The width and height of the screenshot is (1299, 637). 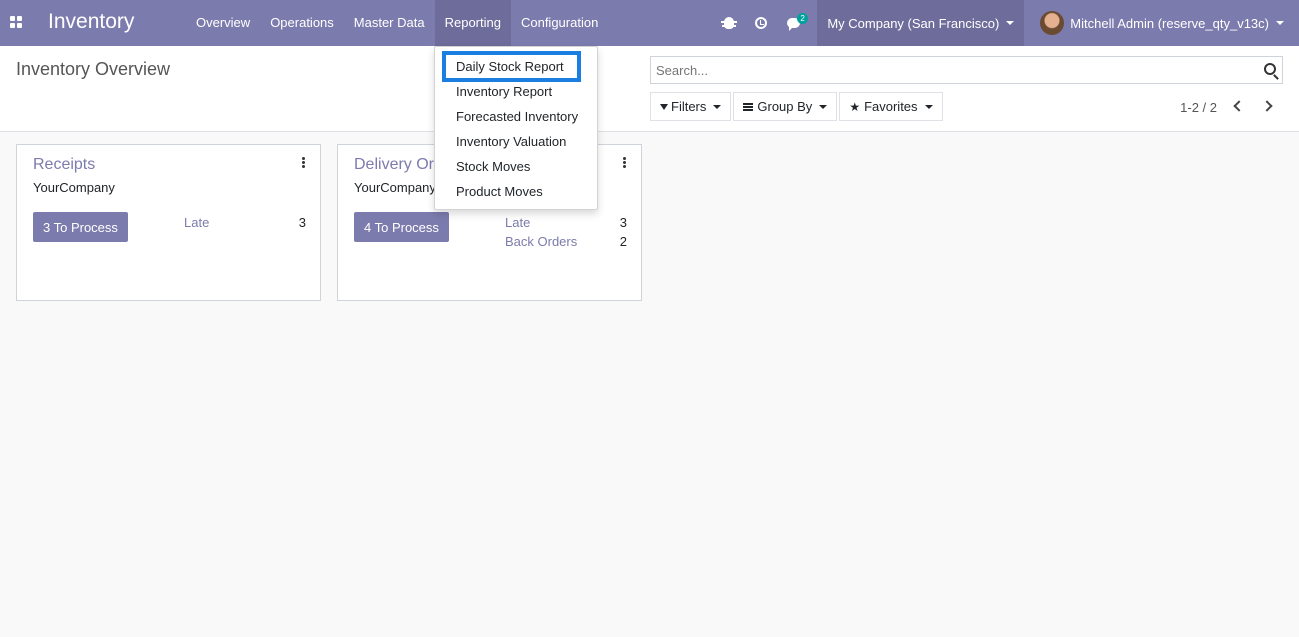 I want to click on search-options: Filters Group By ★ Favorites, so click(x=797, y=106).